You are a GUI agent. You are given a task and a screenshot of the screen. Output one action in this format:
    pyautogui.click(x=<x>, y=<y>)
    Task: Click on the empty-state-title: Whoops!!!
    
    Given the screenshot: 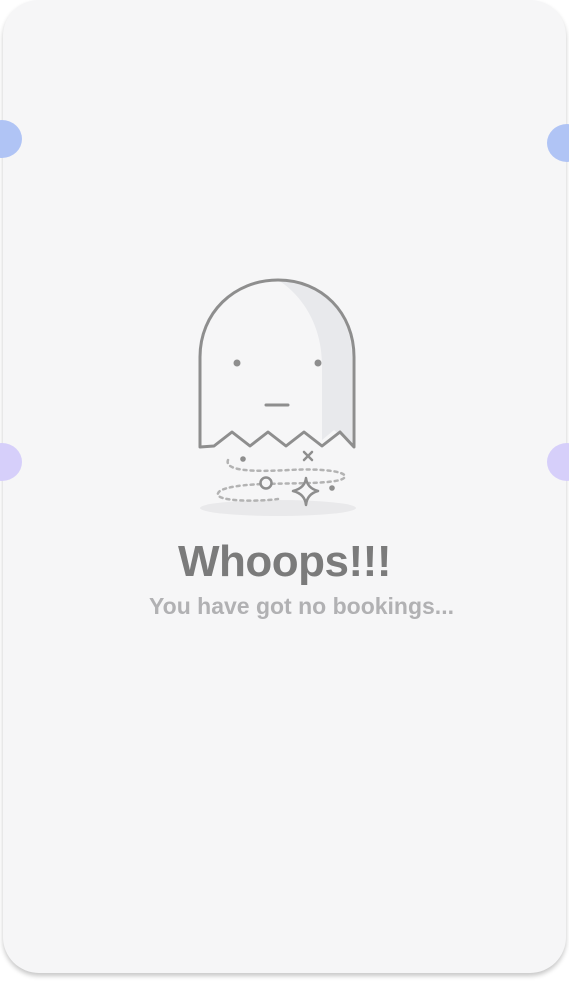 What is the action you would take?
    pyautogui.click(x=284, y=561)
    